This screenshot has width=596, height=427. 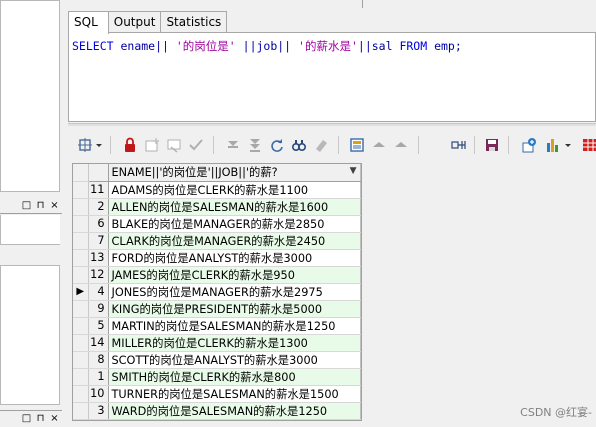 I want to click on row-number: 10, so click(x=98, y=394).